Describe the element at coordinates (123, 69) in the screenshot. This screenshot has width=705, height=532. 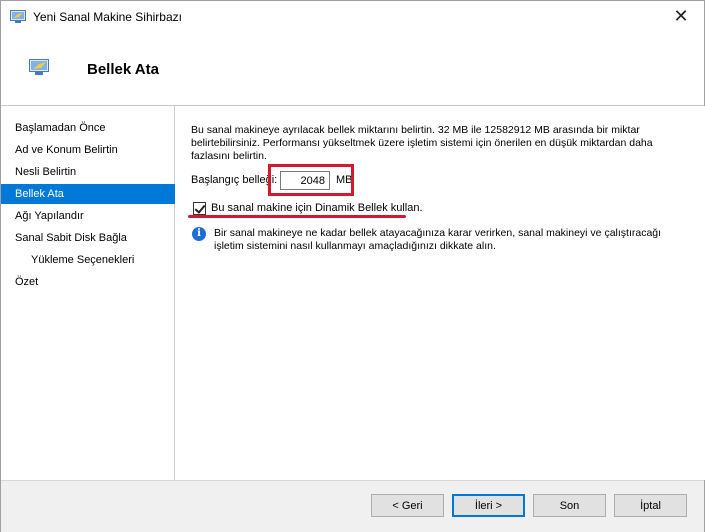
I see `page-title: Bellek Ata` at that location.